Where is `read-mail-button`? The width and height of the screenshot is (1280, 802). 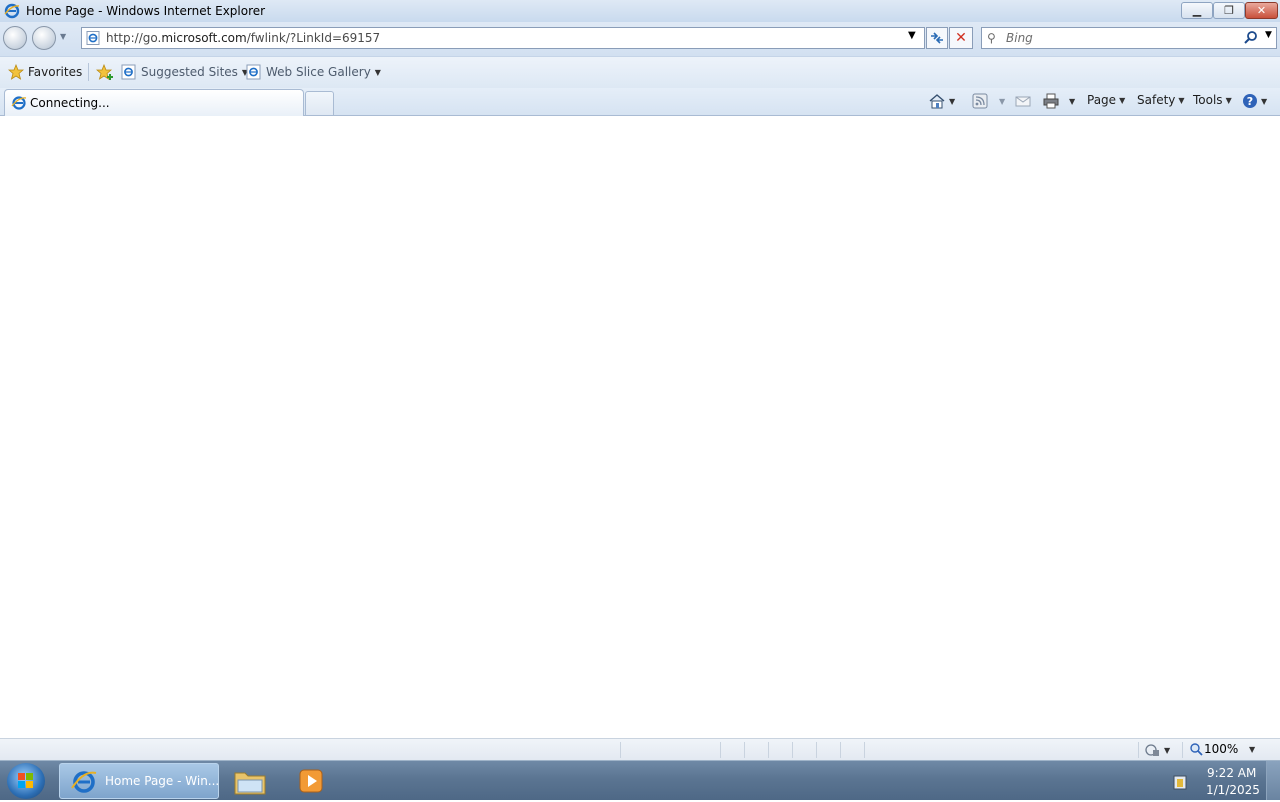 read-mail-button is located at coordinates (1023, 101).